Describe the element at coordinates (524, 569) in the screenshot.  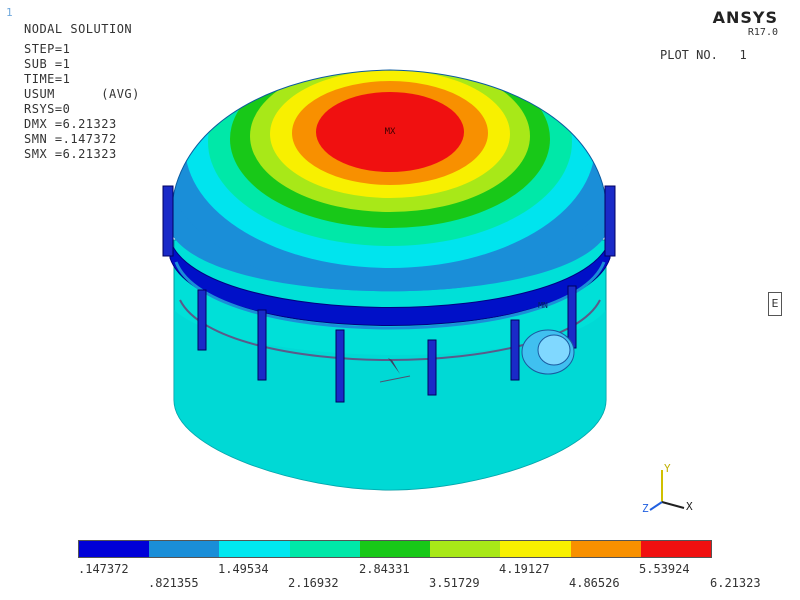
I see `legend-label: 4.19127` at that location.